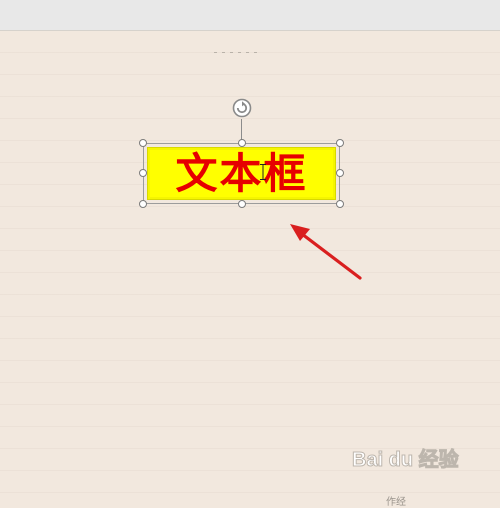 This screenshot has height=508, width=500. Describe the element at coordinates (242, 108) in the screenshot. I see `rotate-handle-icon` at that location.